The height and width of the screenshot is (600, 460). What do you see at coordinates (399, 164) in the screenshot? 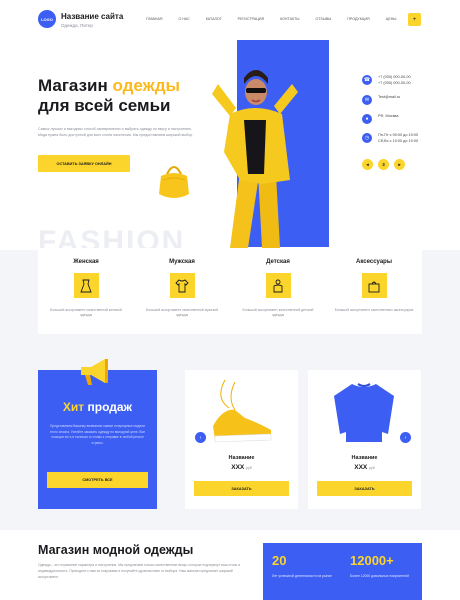
I see `slider-next-button: ▸` at bounding box center [399, 164].